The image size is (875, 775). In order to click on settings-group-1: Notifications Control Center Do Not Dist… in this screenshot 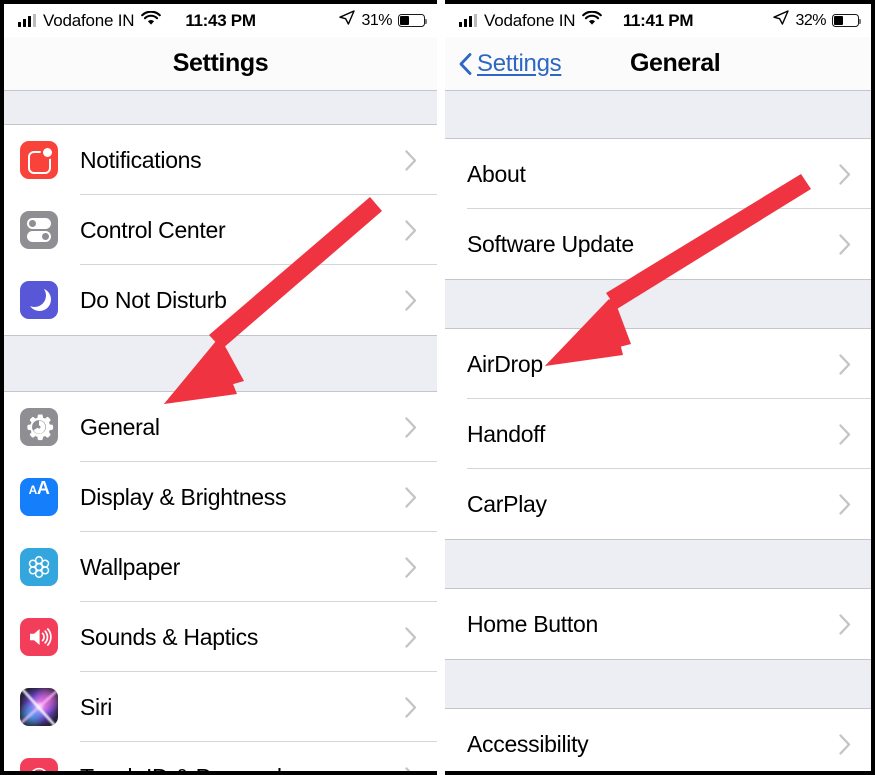, I will do `click(220, 230)`.